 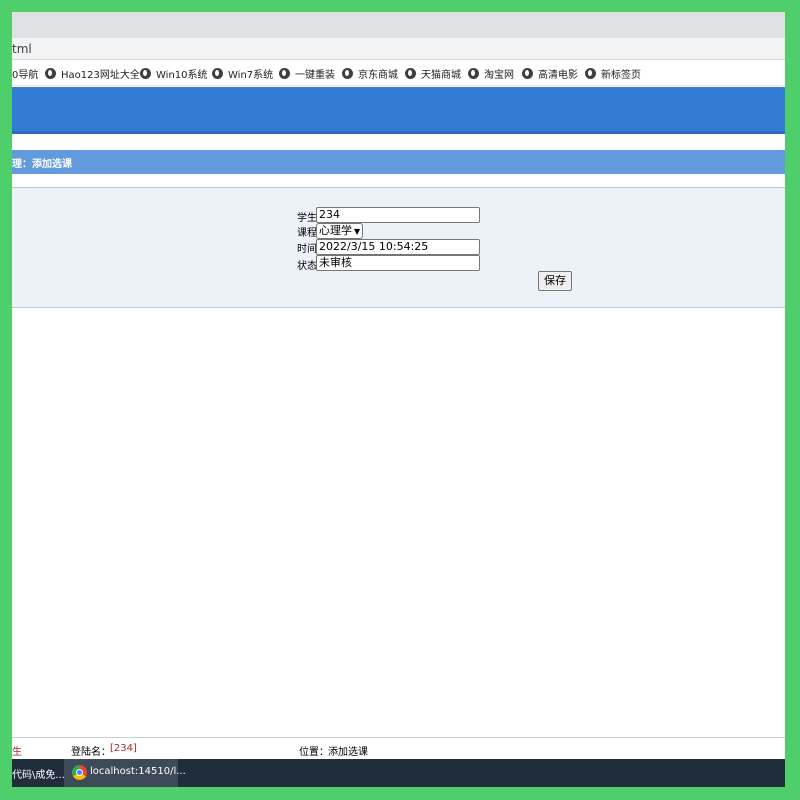 I want to click on status-label: 状态, so click(x=307, y=266).